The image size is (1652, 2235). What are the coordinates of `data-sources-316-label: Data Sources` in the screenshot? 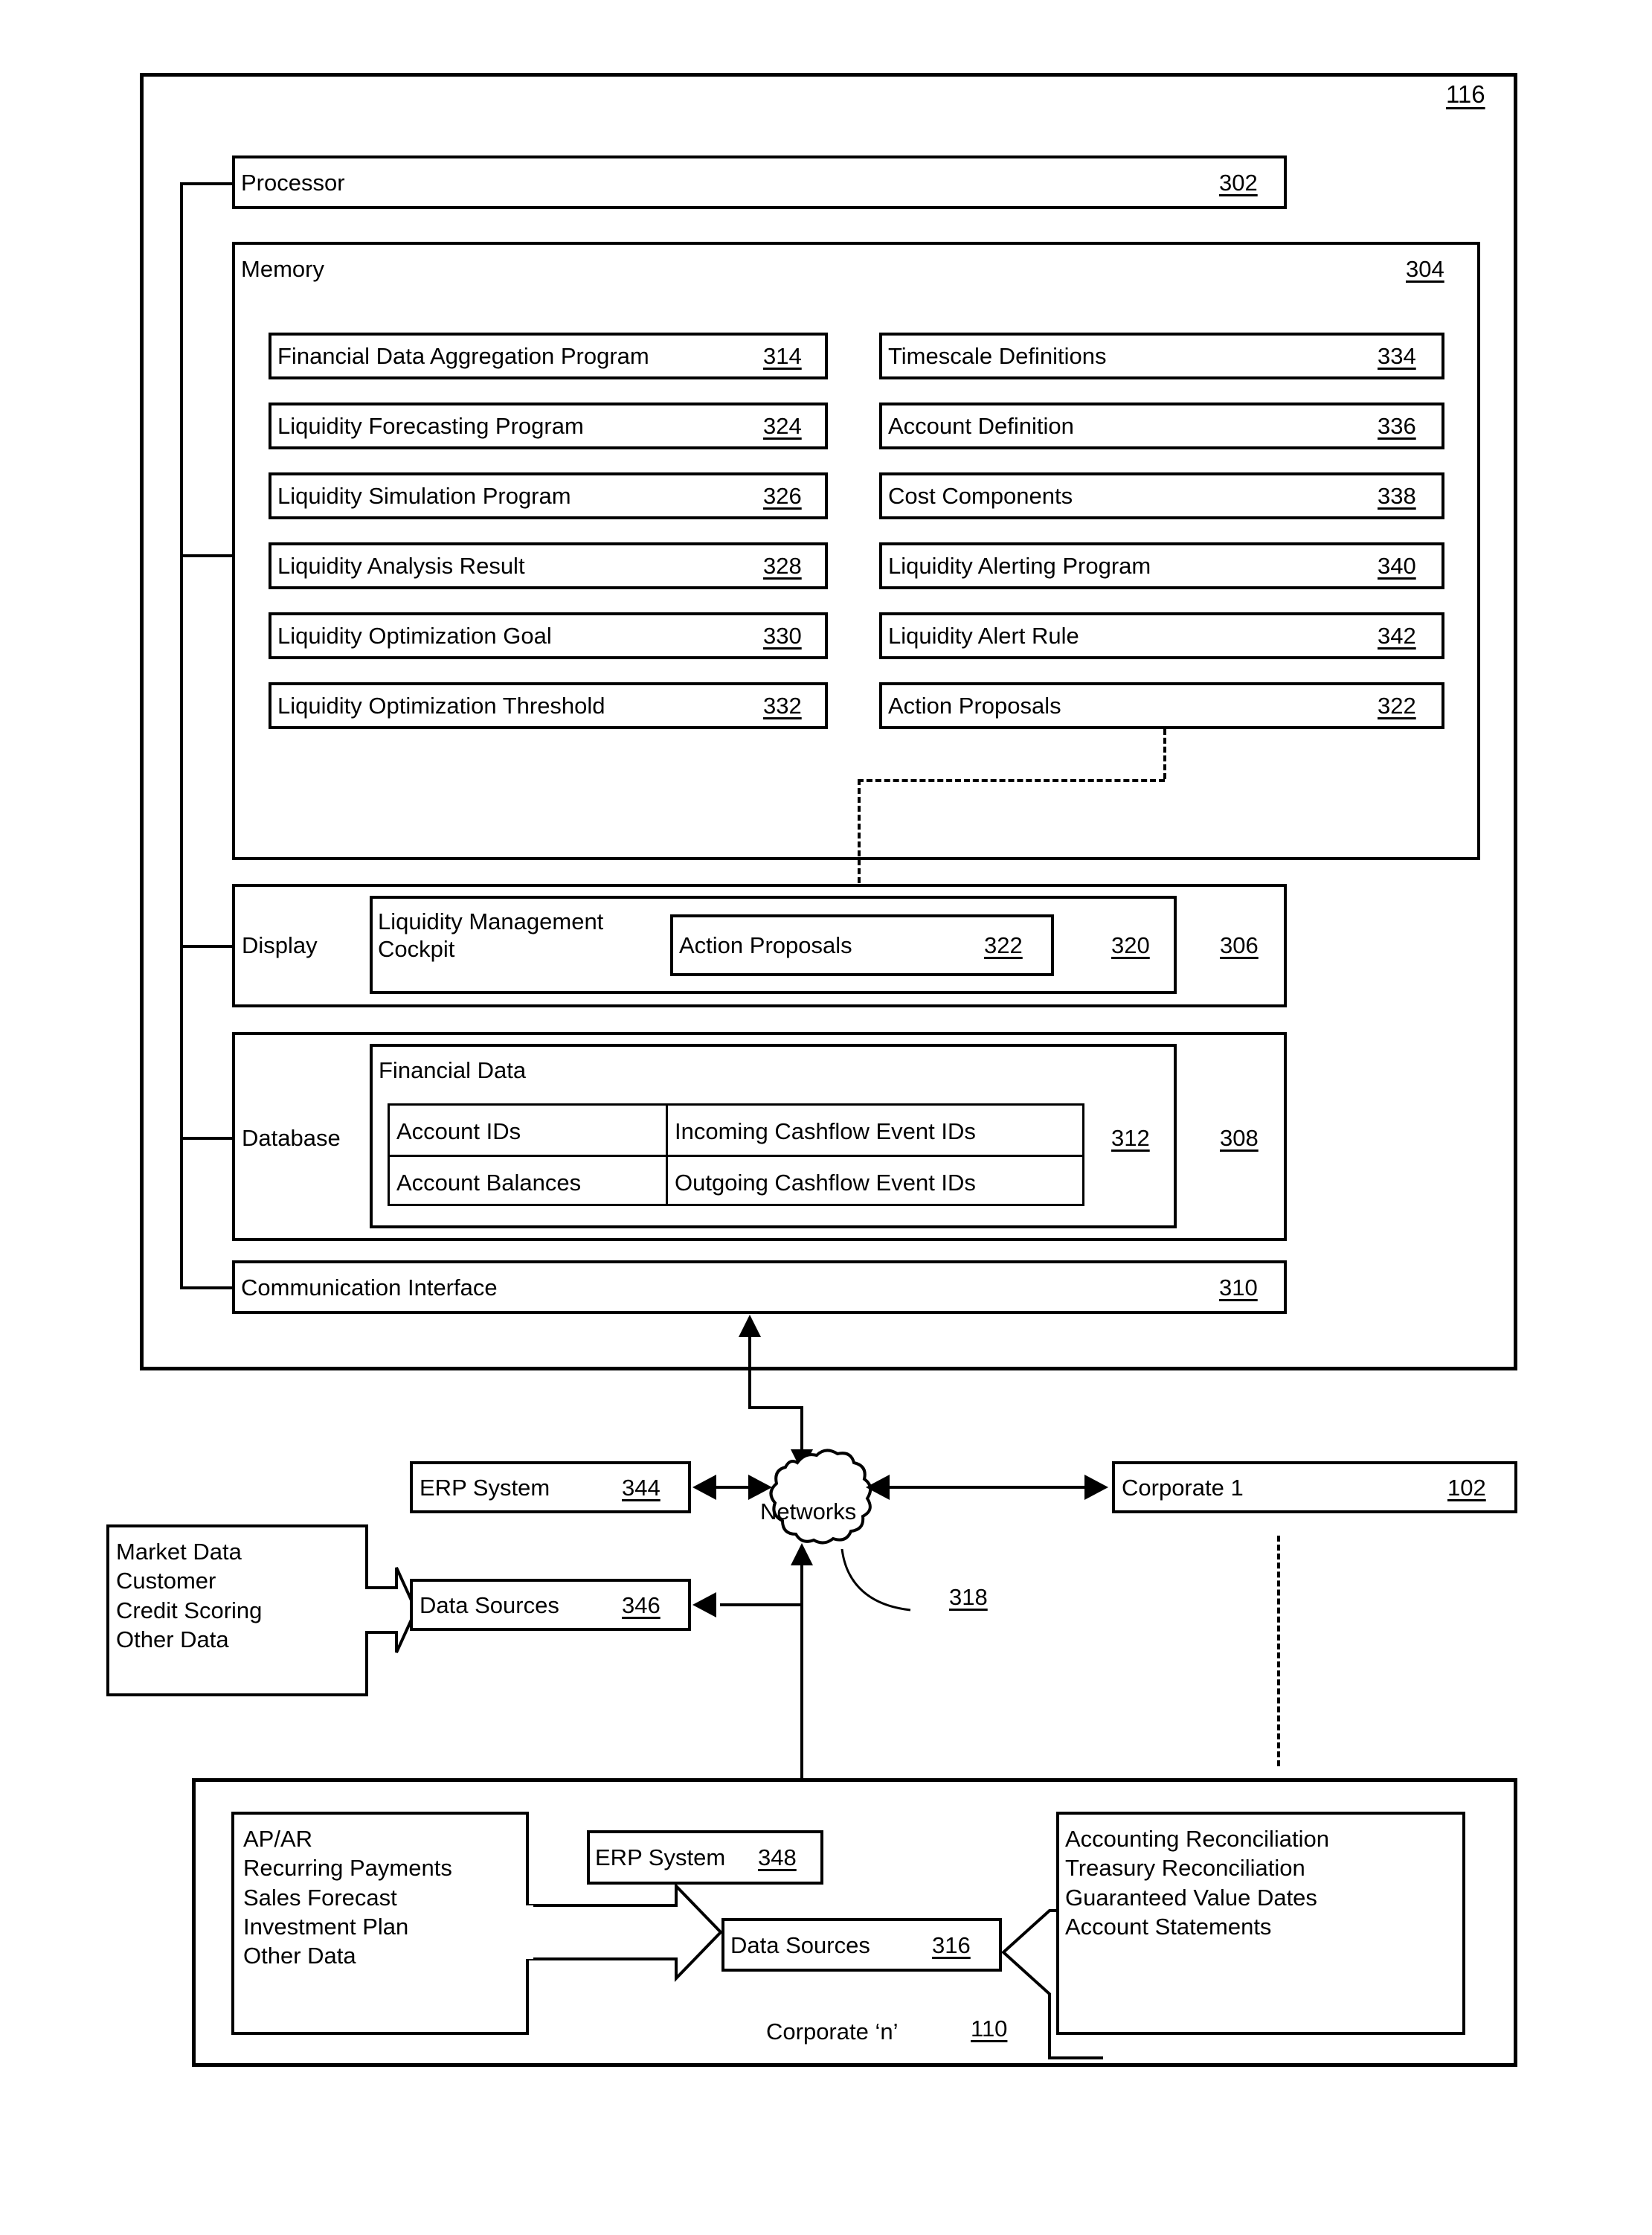 It's located at (800, 1945).